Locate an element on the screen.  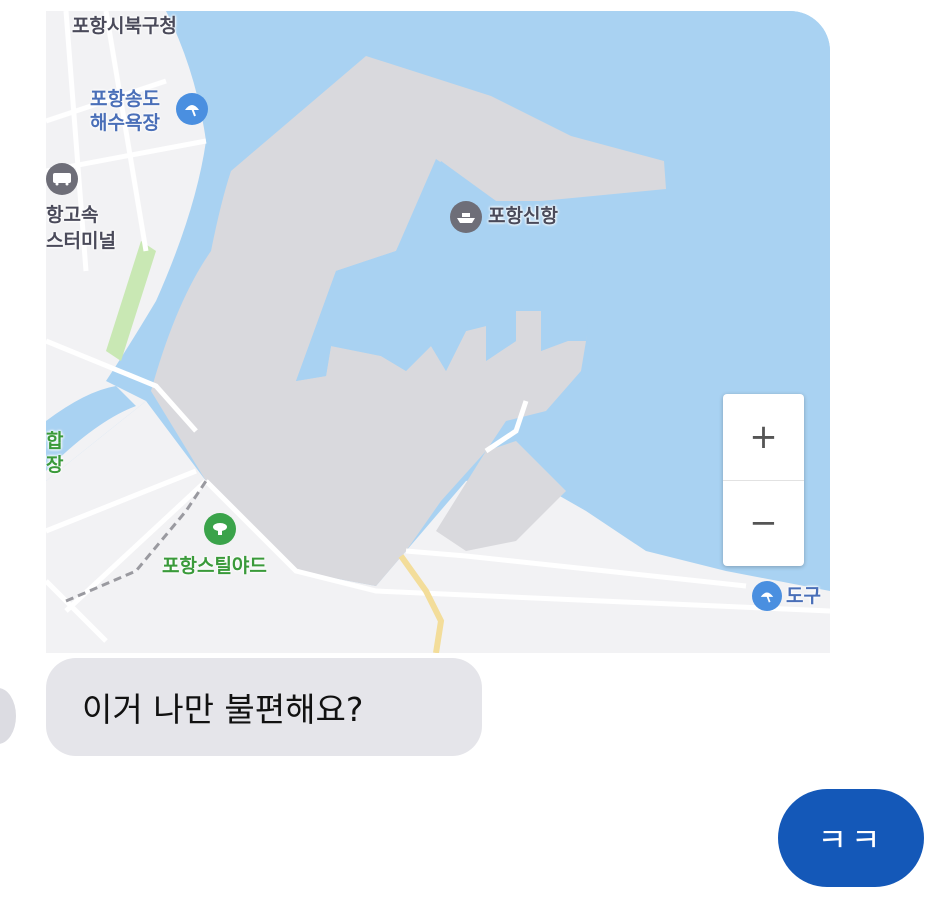
outgoing-message-text: ㅋㅋ is located at coordinates (851, 840).